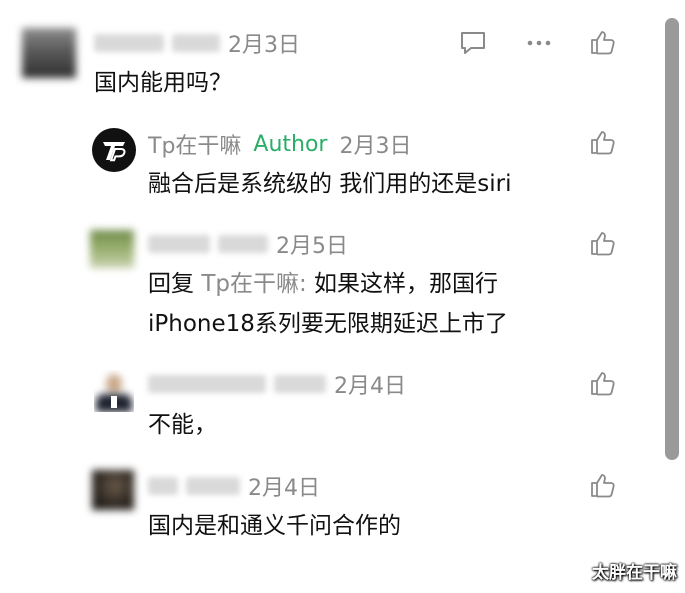 The height and width of the screenshot is (593, 685). I want to click on comment-text: 回复 Tp在干嘛: 如果这样，那国行, so click(323, 284).